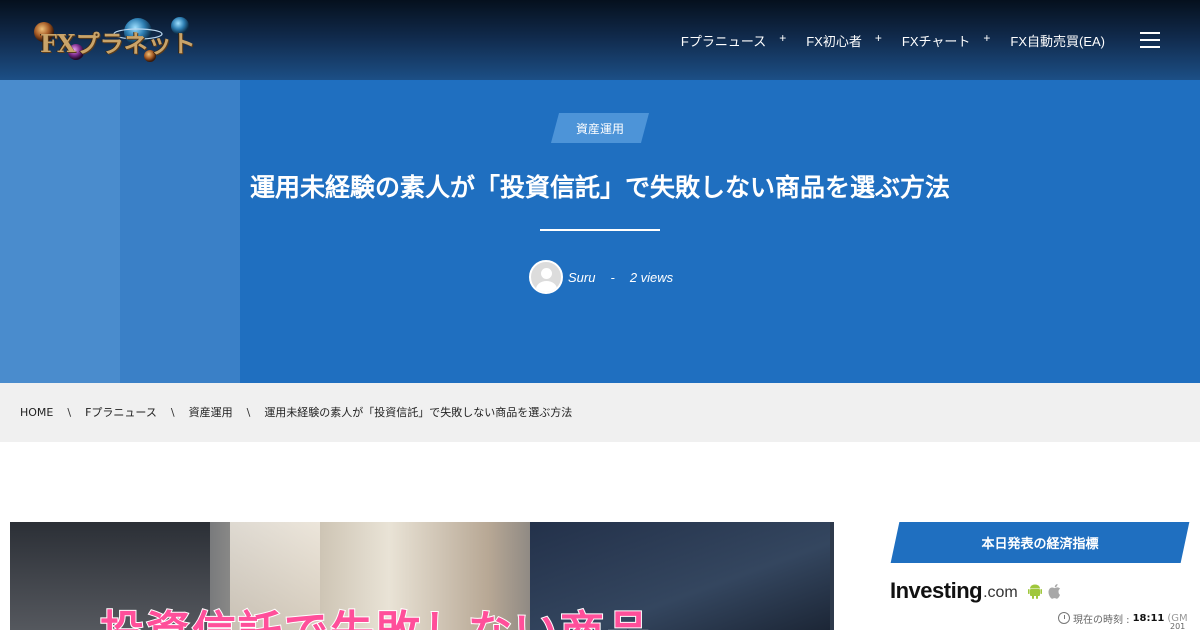  I want to click on nav-item-label: FX自動売買(EA), so click(1057, 41).